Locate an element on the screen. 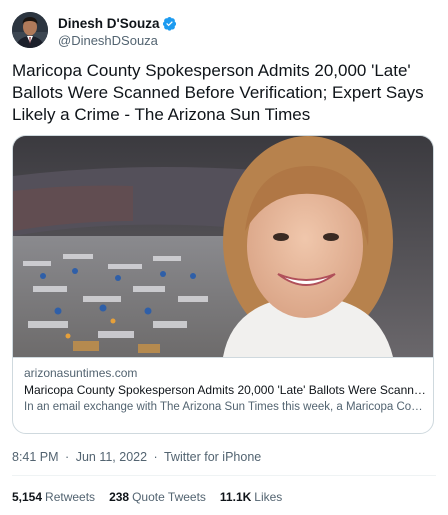 The width and height of the screenshot is (448, 515). card-divider is located at coordinates (223, 357).